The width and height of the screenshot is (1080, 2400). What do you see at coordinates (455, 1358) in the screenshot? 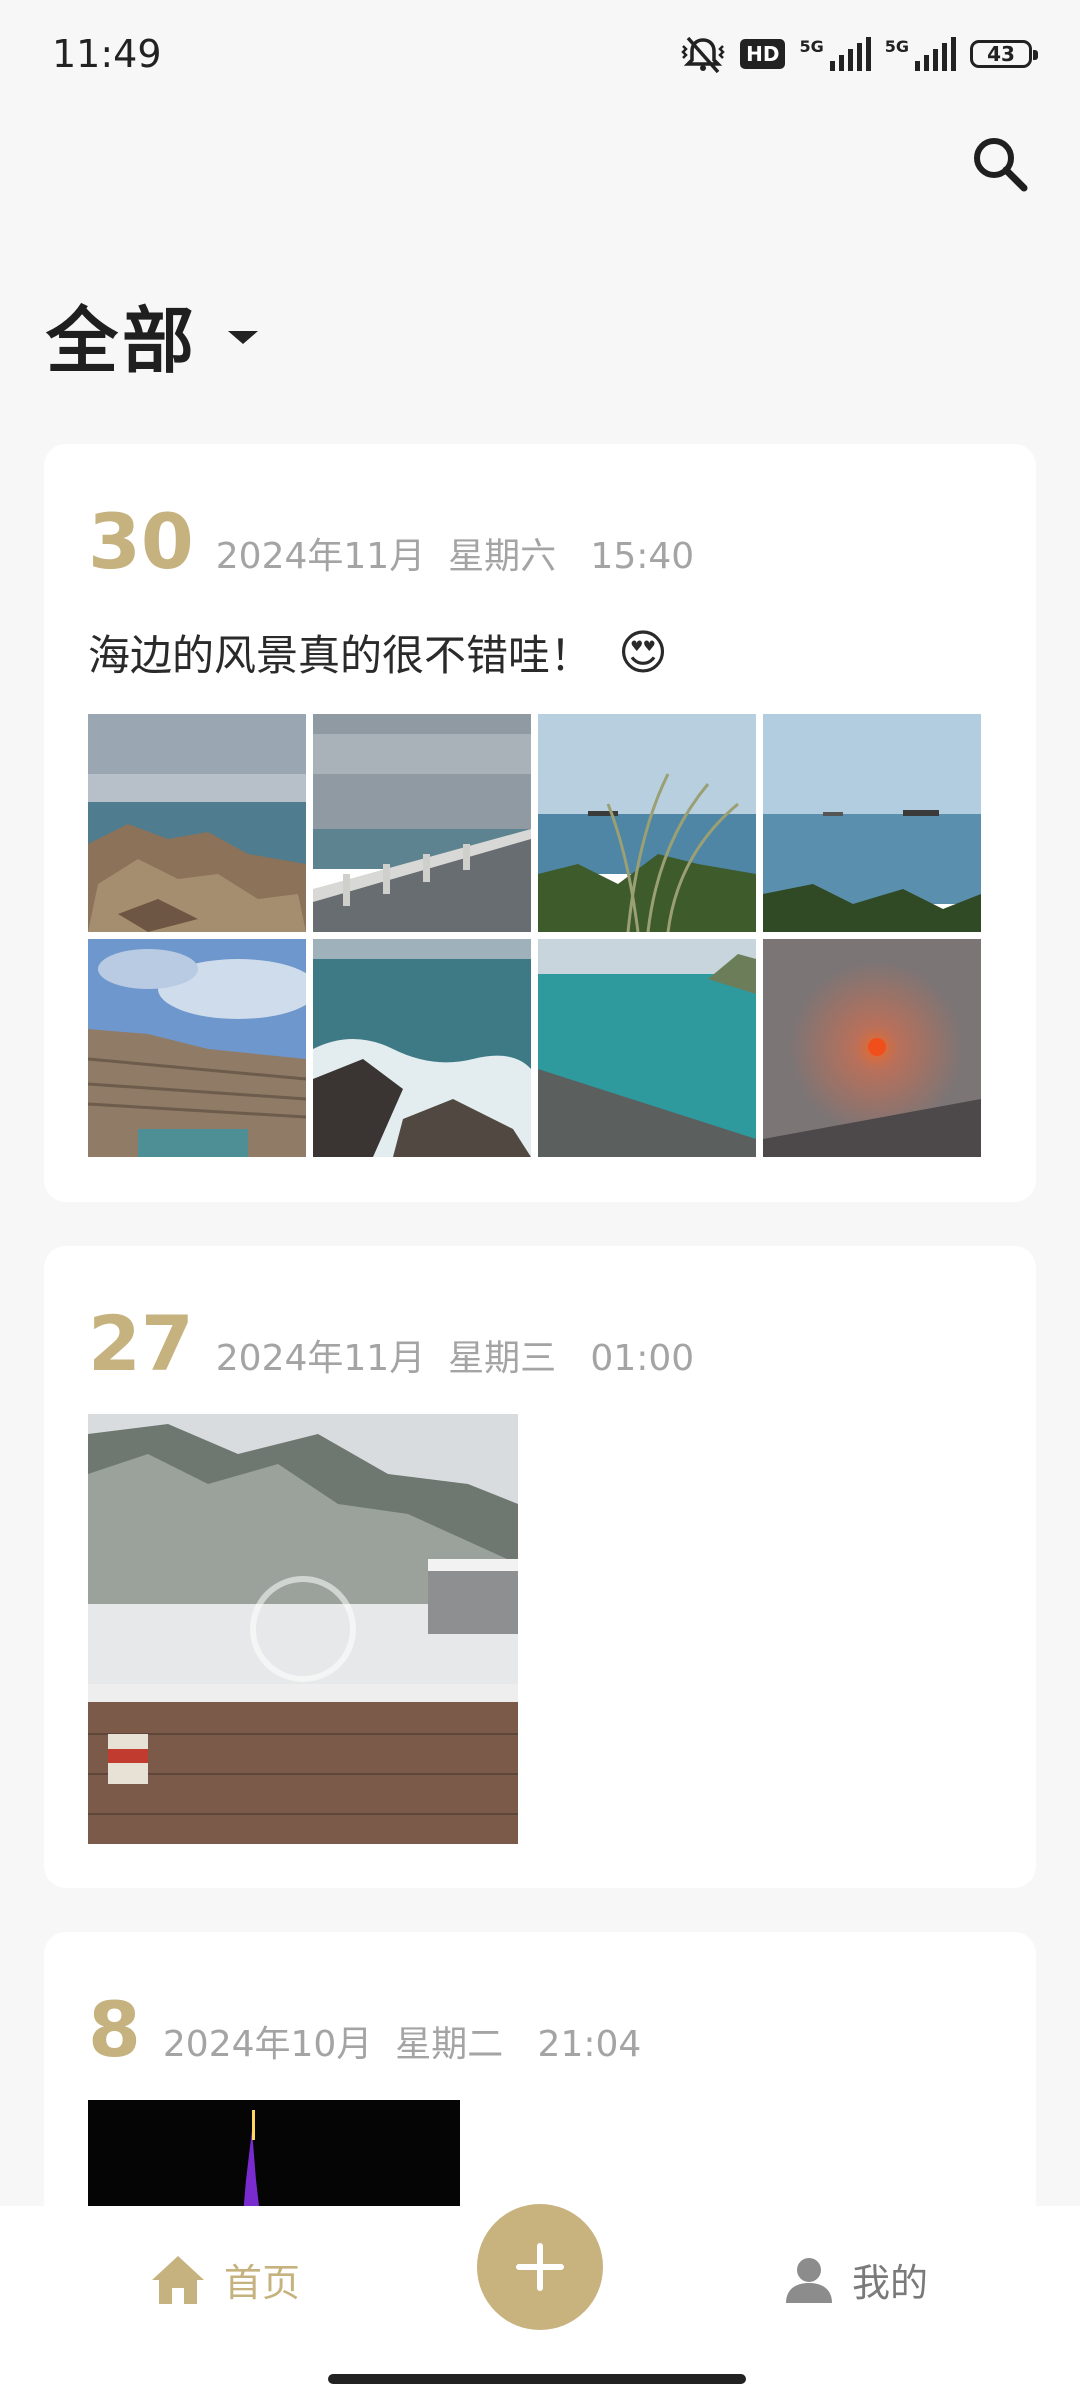
I see `entry-date-time: 2024年11月 星期三 01:00` at bounding box center [455, 1358].